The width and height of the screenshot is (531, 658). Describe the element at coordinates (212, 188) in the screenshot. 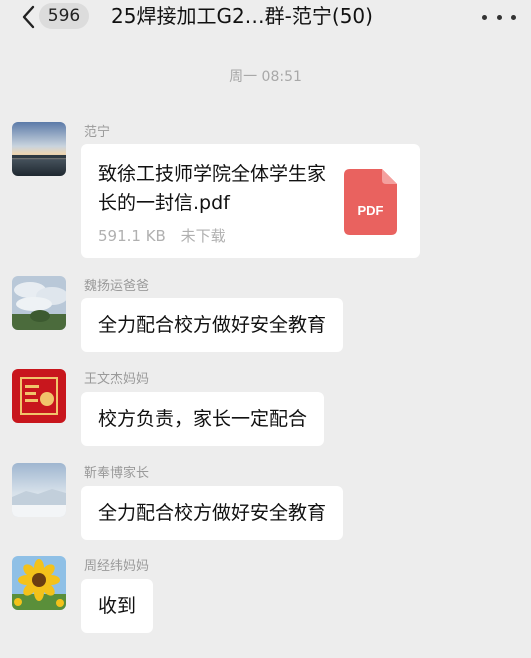

I see `file-name: 致徐工技师学院全体学生家长的一封信.pdf` at that location.